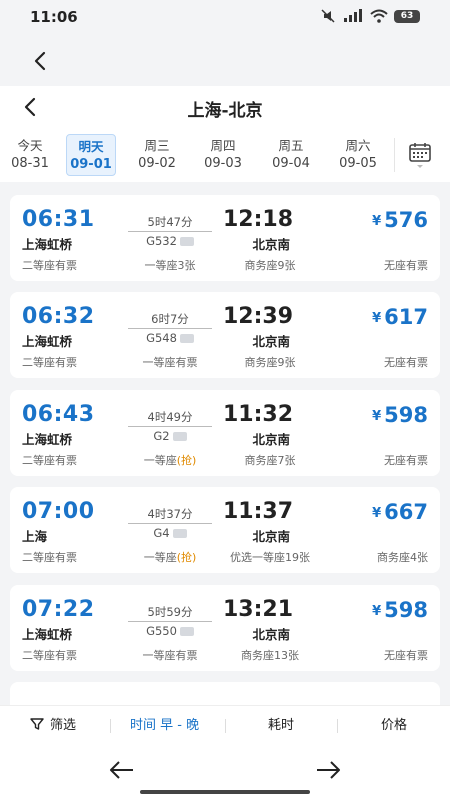  What do you see at coordinates (258, 316) in the screenshot?
I see `arrival-time: 12:39` at bounding box center [258, 316].